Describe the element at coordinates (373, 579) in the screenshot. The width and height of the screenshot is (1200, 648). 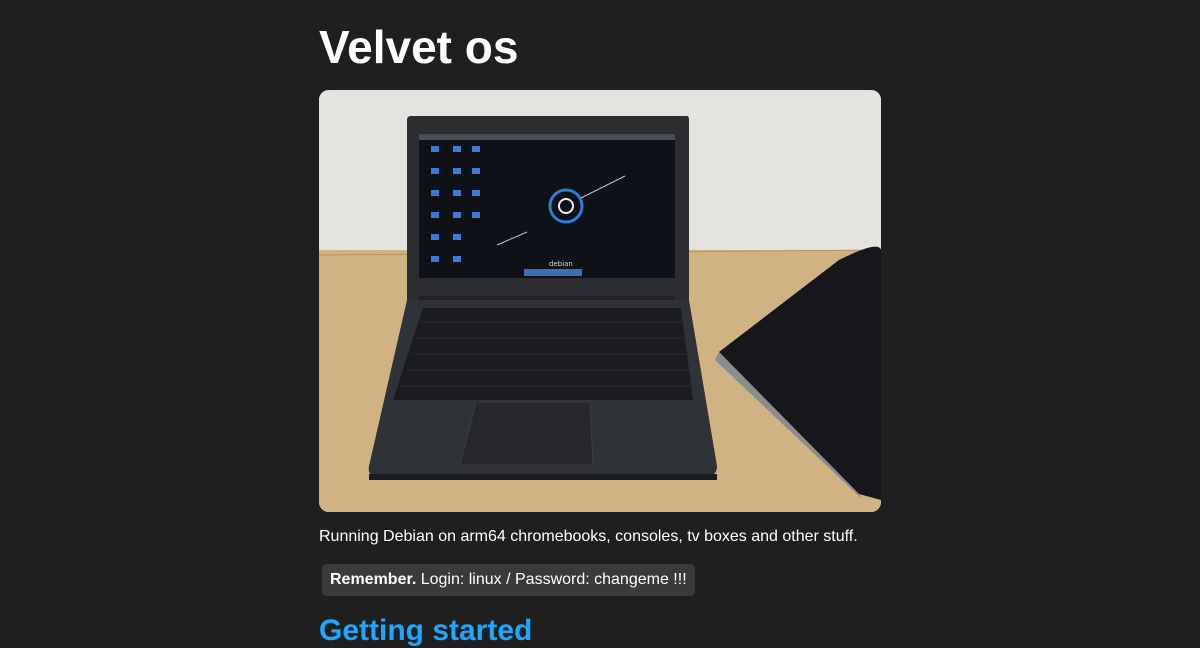
I see `notice-strong: Remember.` at that location.